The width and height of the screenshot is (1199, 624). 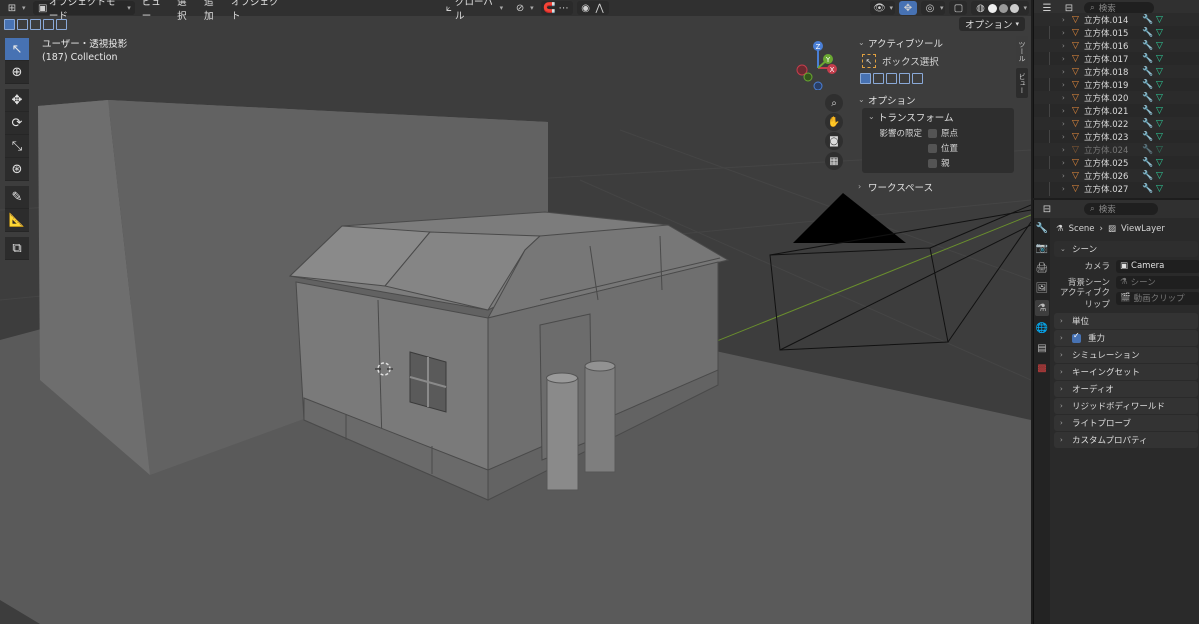 I want to click on zoom-button: ⌕, so click(x=834, y=103).